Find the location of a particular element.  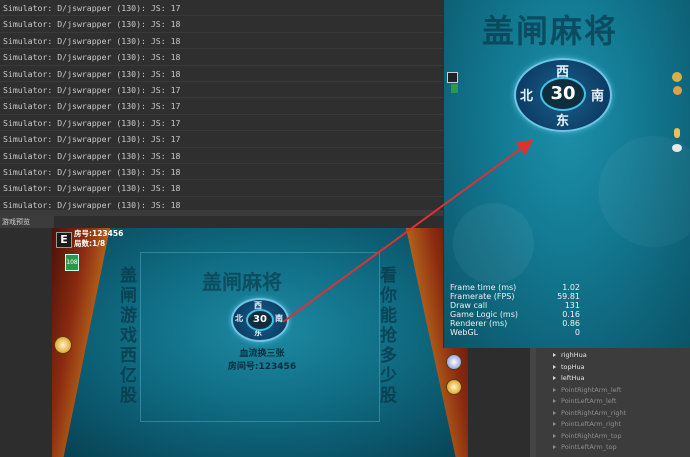

hierarchy-scrollbar is located at coordinates (533, 397).